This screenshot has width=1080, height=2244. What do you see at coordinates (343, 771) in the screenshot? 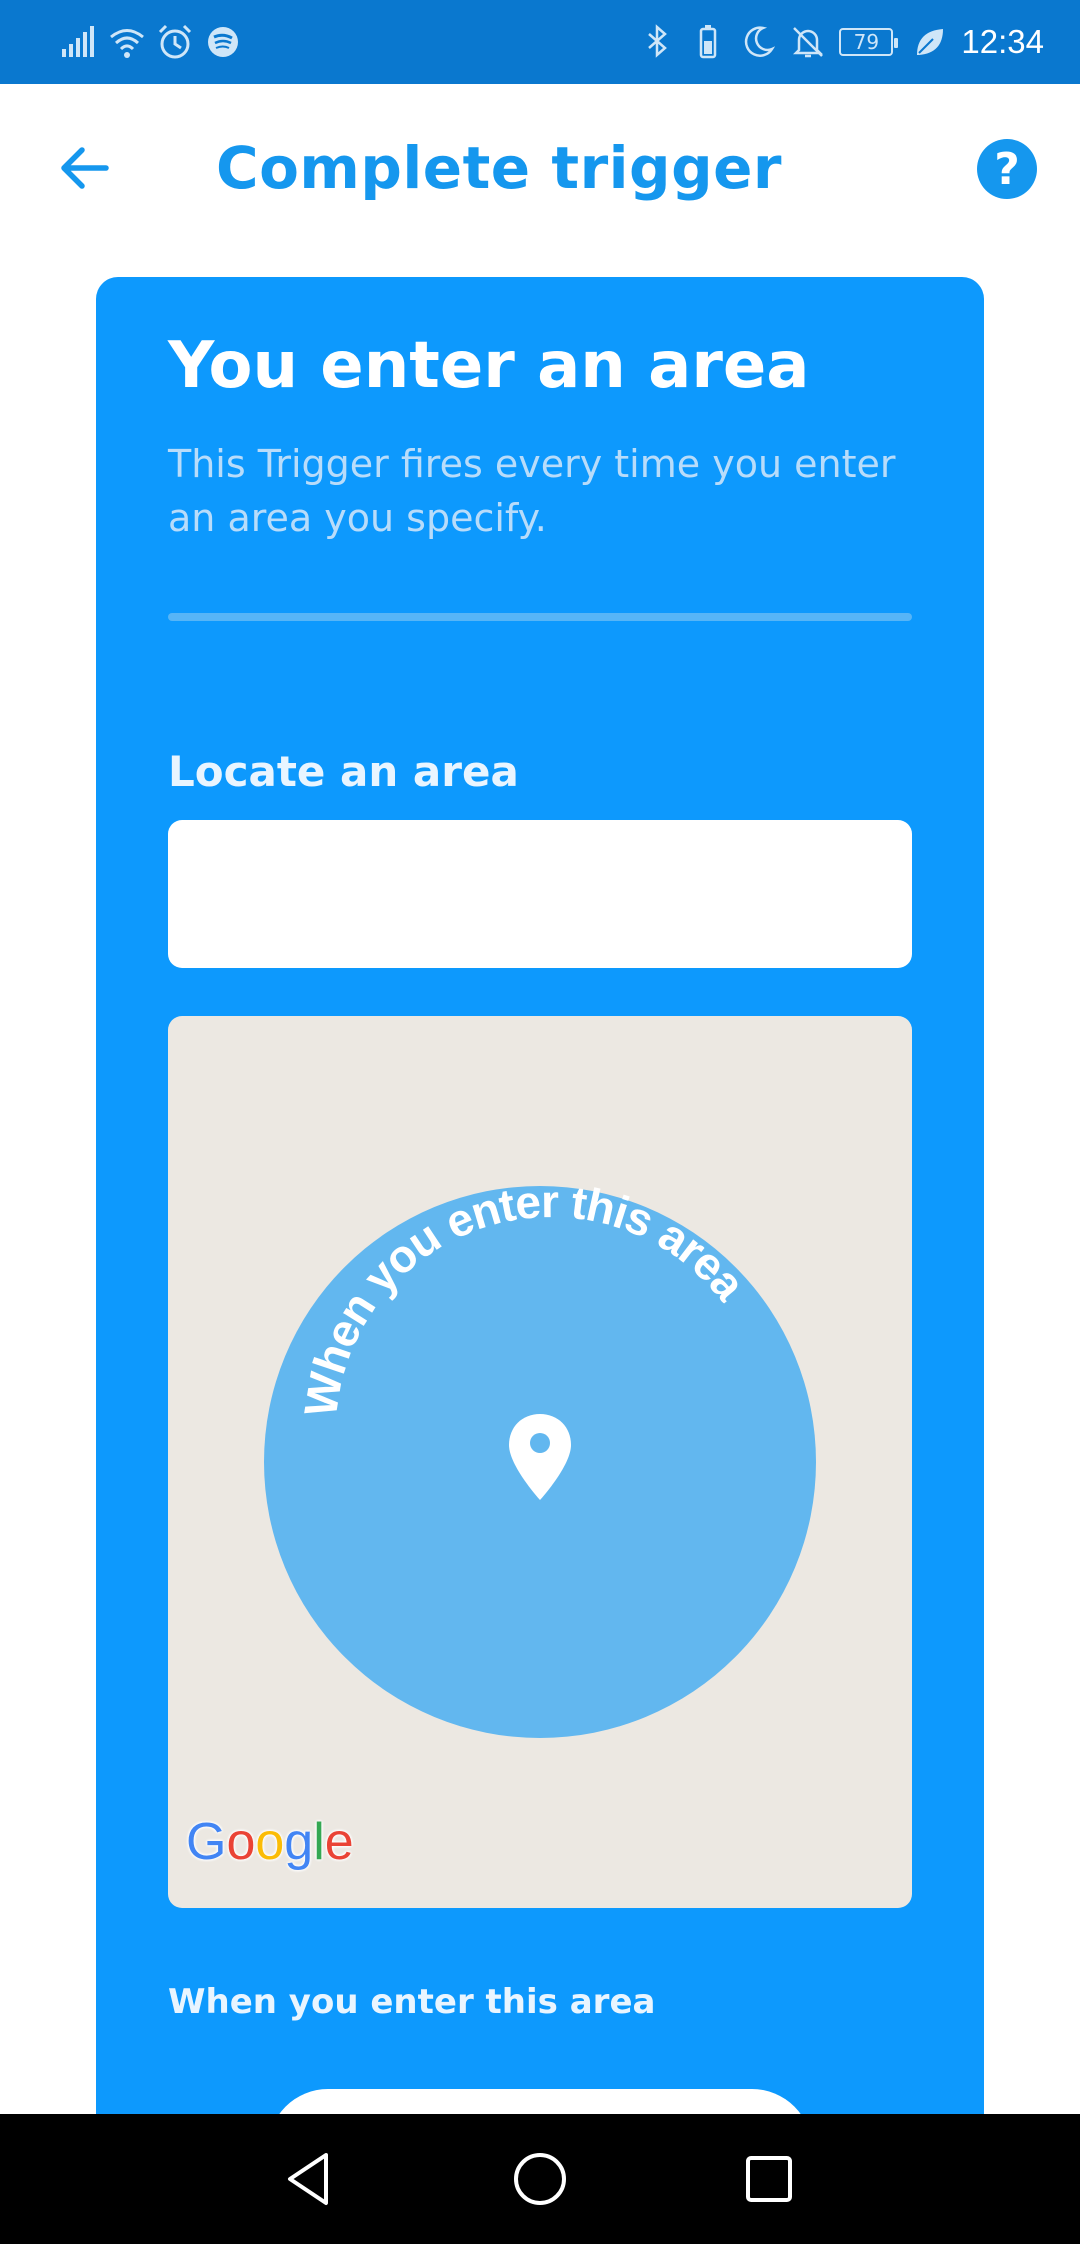
I see `locate-area-label: Locate an area` at bounding box center [343, 771].